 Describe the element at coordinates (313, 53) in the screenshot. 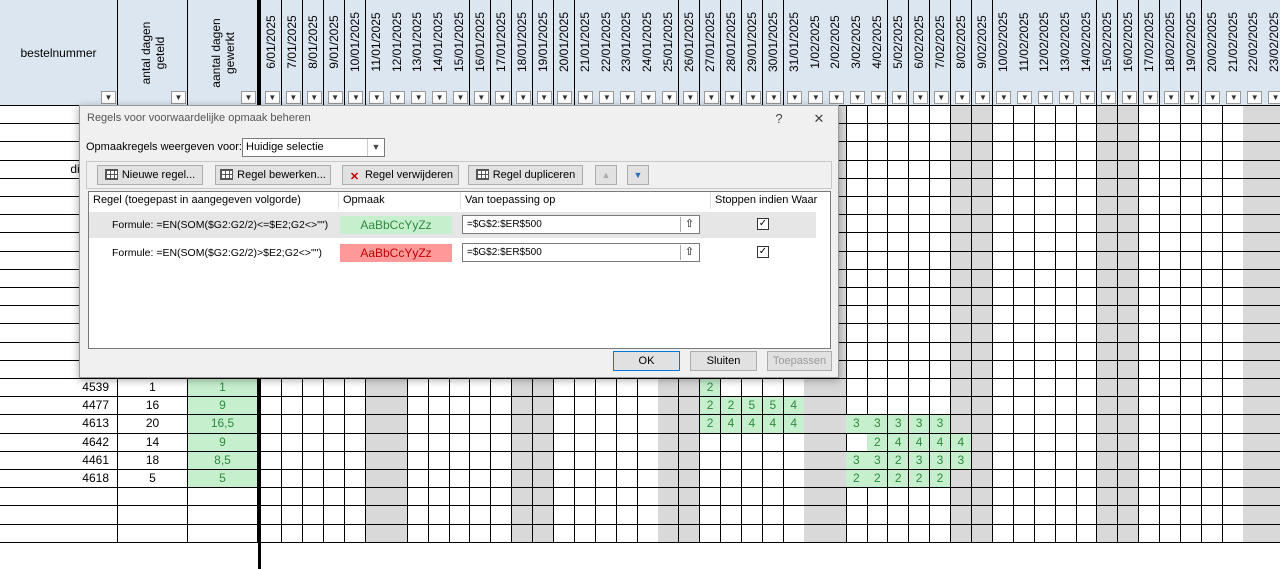

I see `header-date: 8/01/2025 ▼` at that location.